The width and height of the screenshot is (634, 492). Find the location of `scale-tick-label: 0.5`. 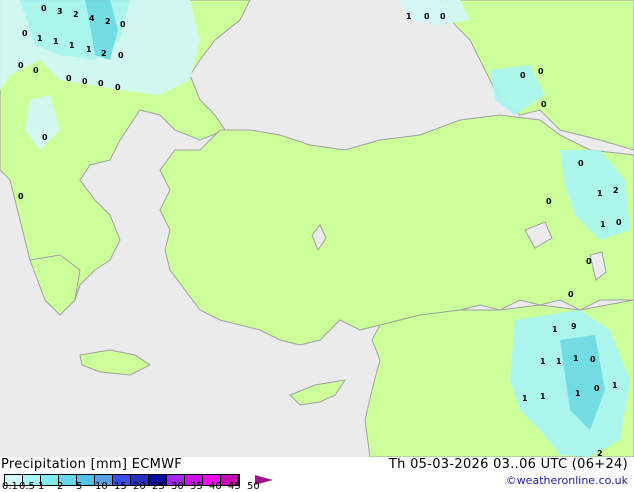

scale-tick-label: 0.5 is located at coordinates (27, 486).